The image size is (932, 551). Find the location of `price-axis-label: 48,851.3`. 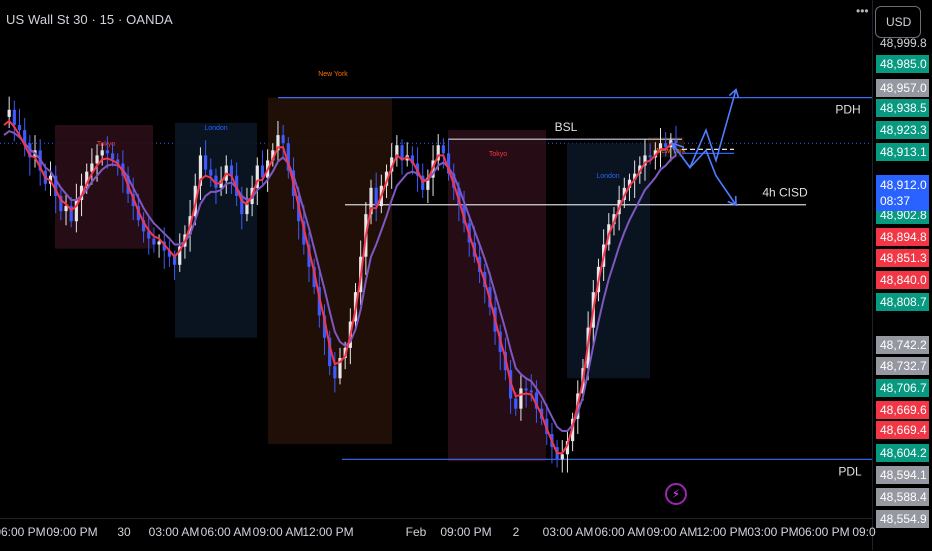

price-axis-label: 48,851.3 is located at coordinates (902, 258).